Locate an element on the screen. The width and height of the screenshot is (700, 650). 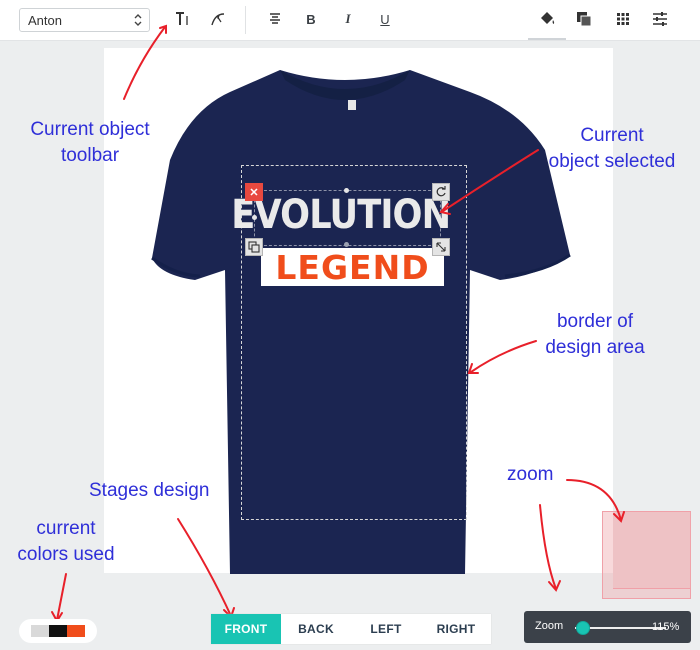
annotation-selected: Current object selected is located at coordinates (612, 149).